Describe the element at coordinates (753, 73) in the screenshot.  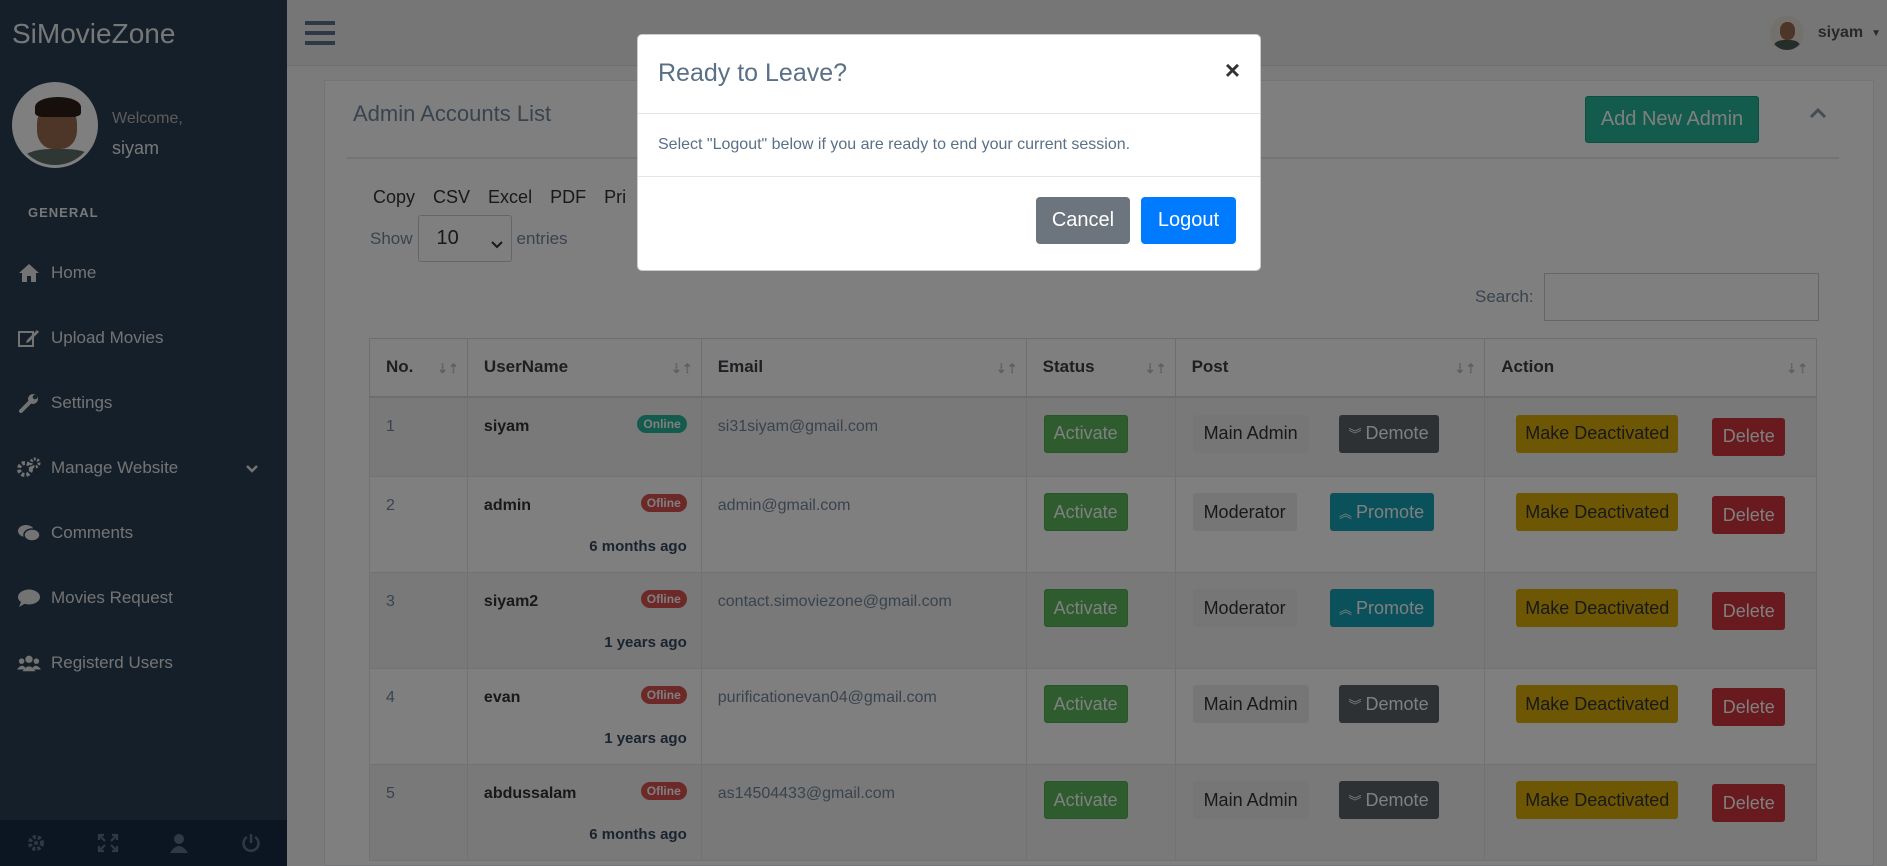
I see `modal-title: Ready to Leave?` at that location.